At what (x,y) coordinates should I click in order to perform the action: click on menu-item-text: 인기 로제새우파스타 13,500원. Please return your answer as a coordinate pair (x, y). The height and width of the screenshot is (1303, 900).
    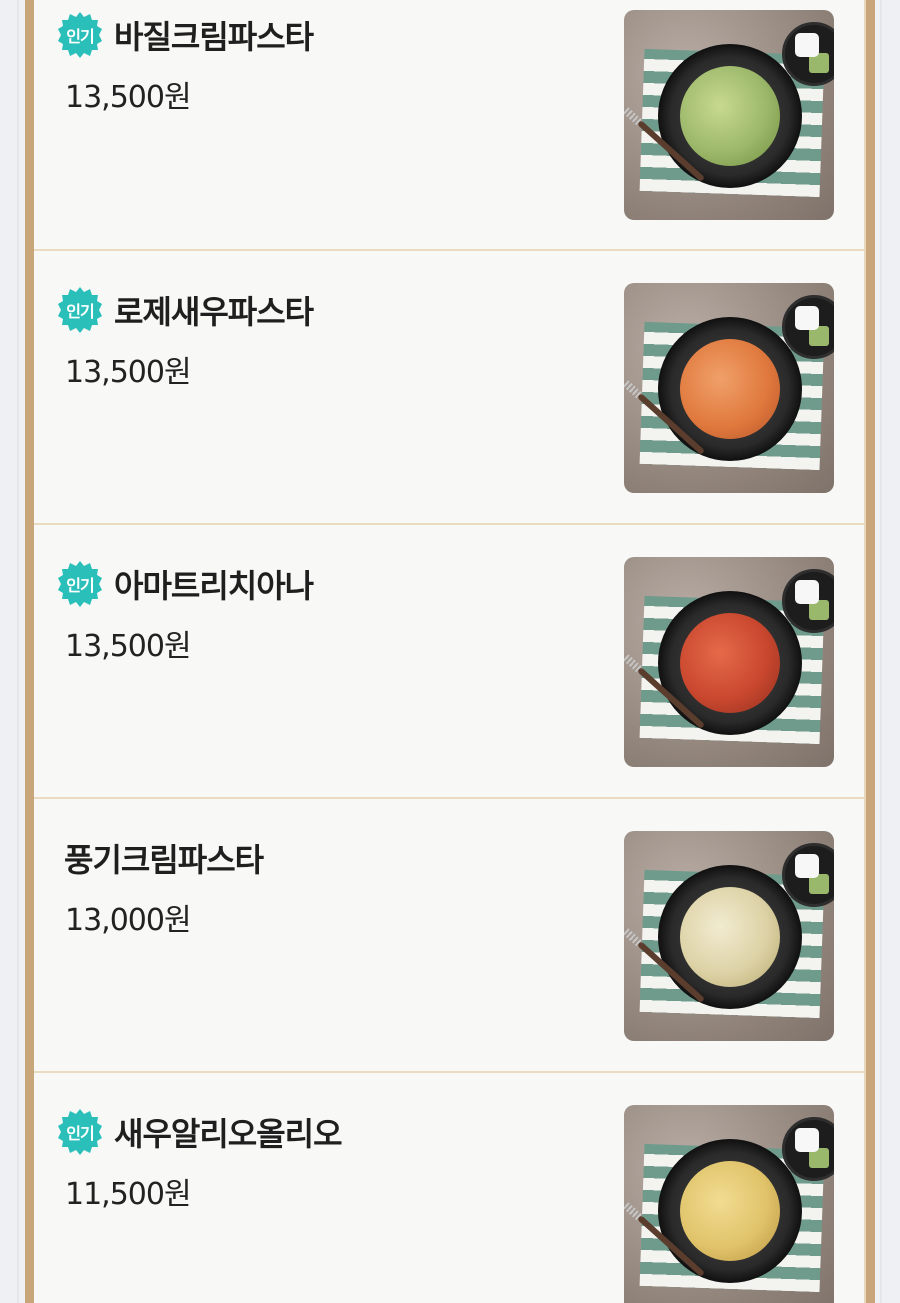
    Looking at the image, I should click on (185, 321).